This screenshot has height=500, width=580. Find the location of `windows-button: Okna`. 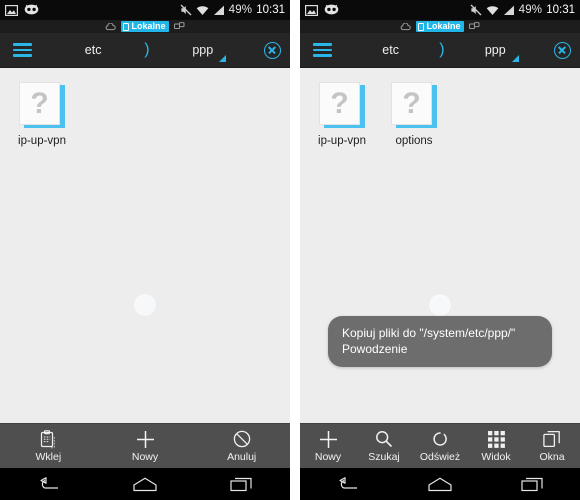

windows-button: Okna is located at coordinates (552, 446).